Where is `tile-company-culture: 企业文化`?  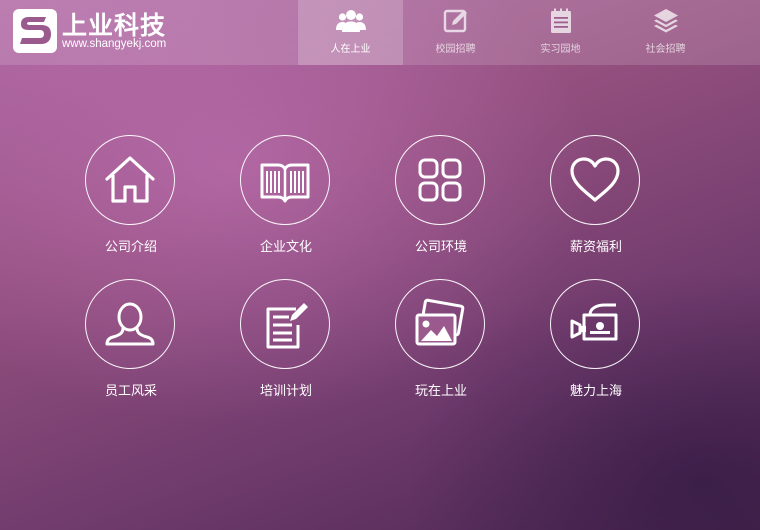 tile-company-culture: 企业文化 is located at coordinates (286, 200).